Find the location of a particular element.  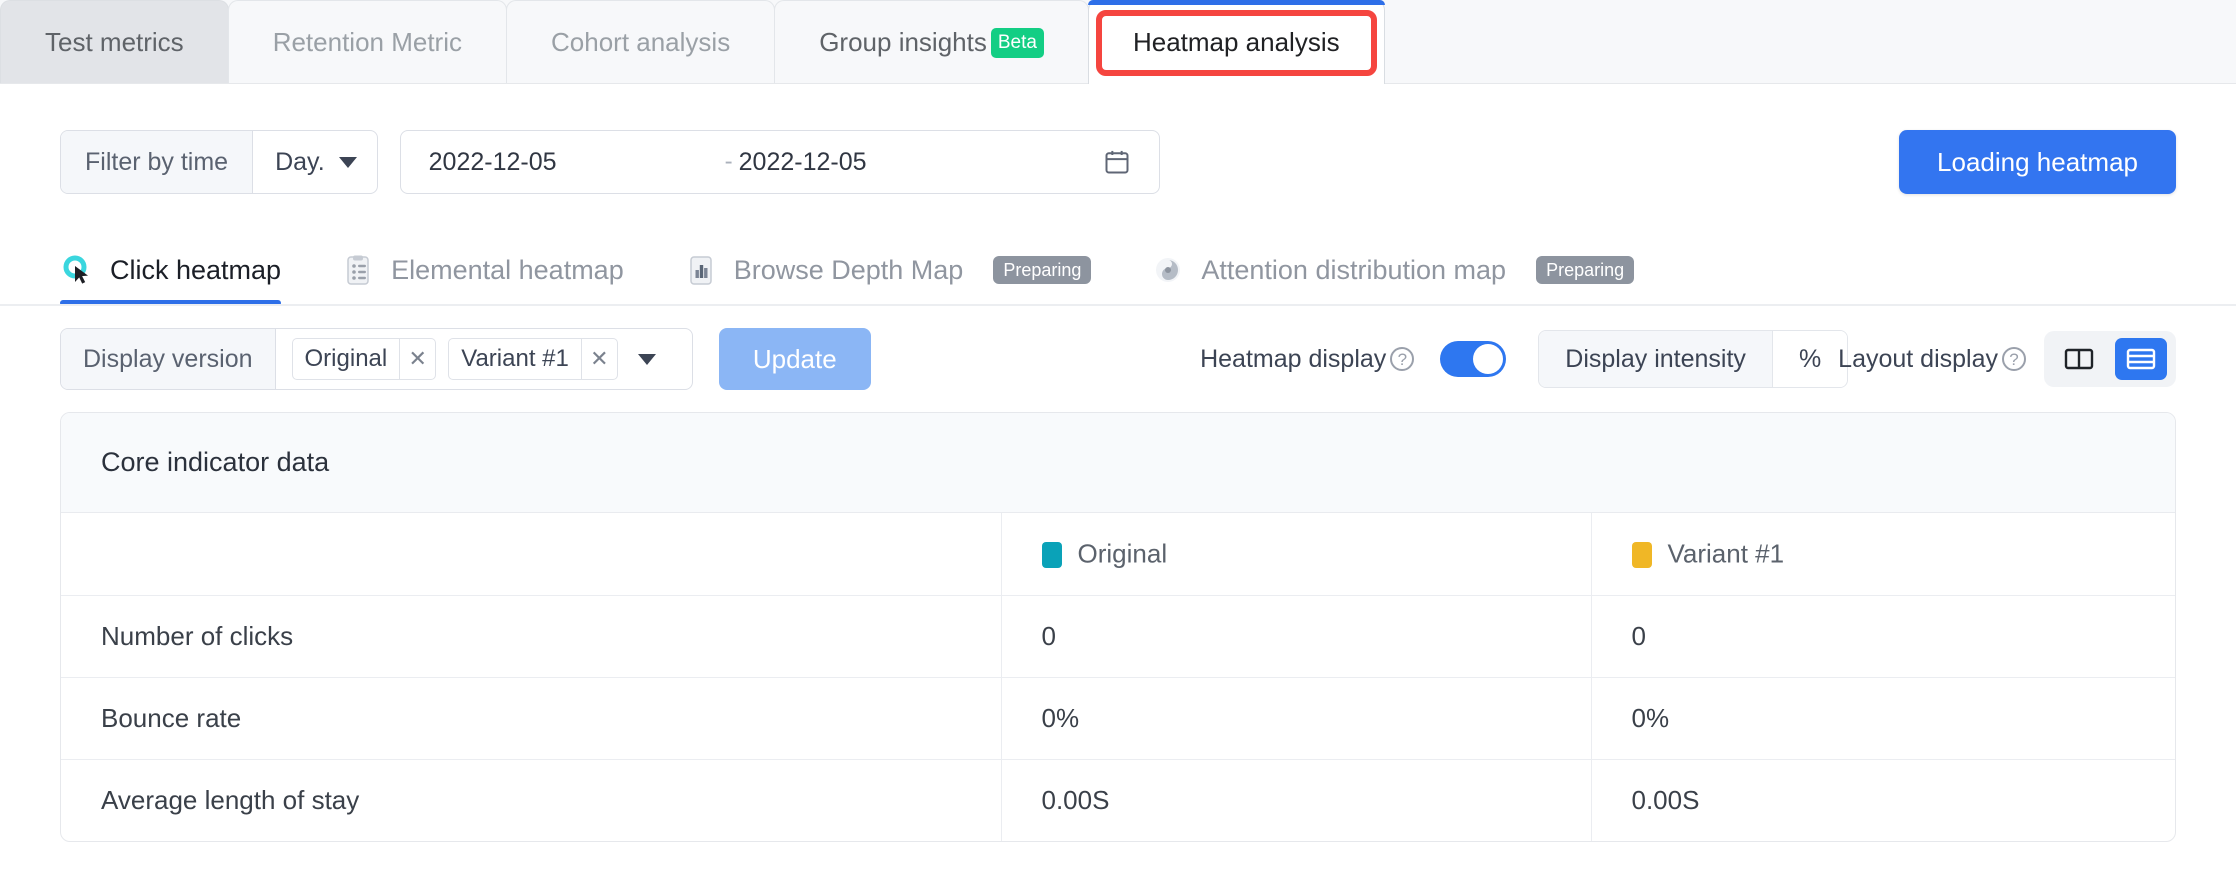

table-row: Bounce rate 0% 0% is located at coordinates (1118, 717).